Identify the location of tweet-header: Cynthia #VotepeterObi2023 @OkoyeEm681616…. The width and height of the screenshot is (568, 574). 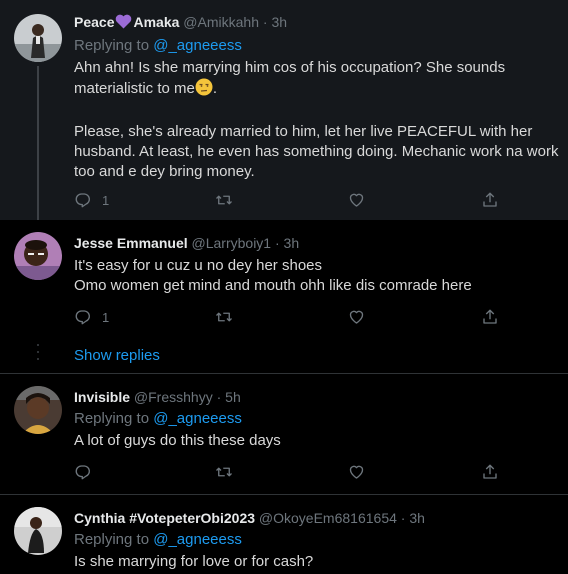
(317, 518).